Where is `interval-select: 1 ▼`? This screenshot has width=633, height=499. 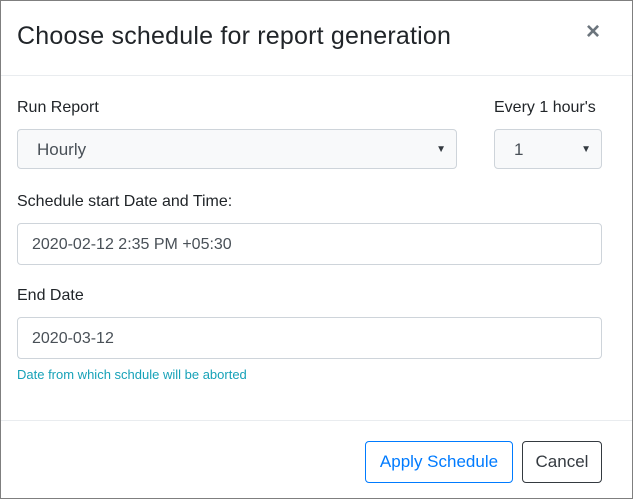
interval-select: 1 ▼ is located at coordinates (548, 149).